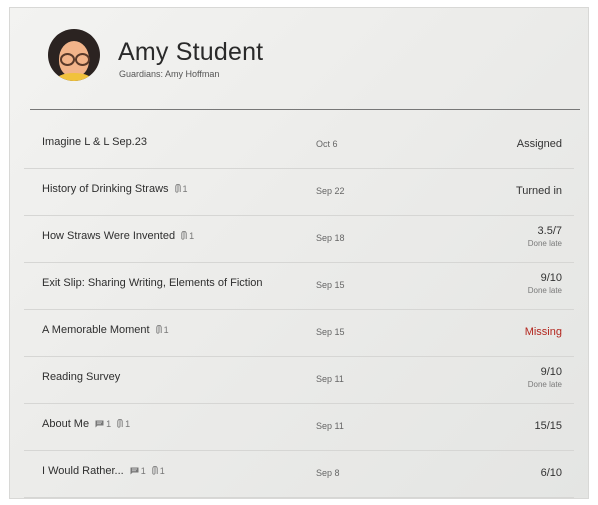  I want to click on avatar, so click(74, 55).